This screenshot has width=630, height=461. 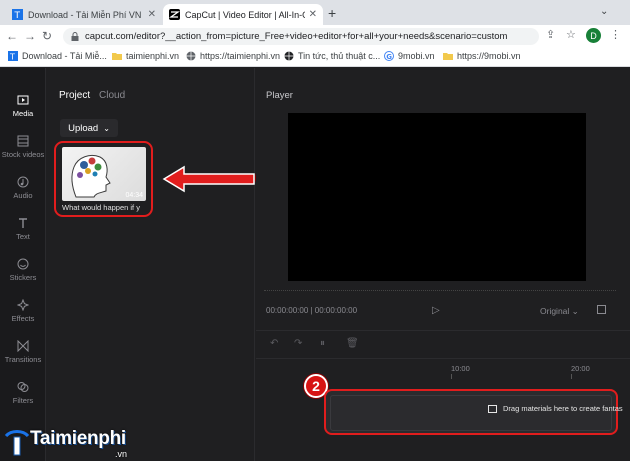 I want to click on watermark-suffix: .vn, so click(x=121, y=454).